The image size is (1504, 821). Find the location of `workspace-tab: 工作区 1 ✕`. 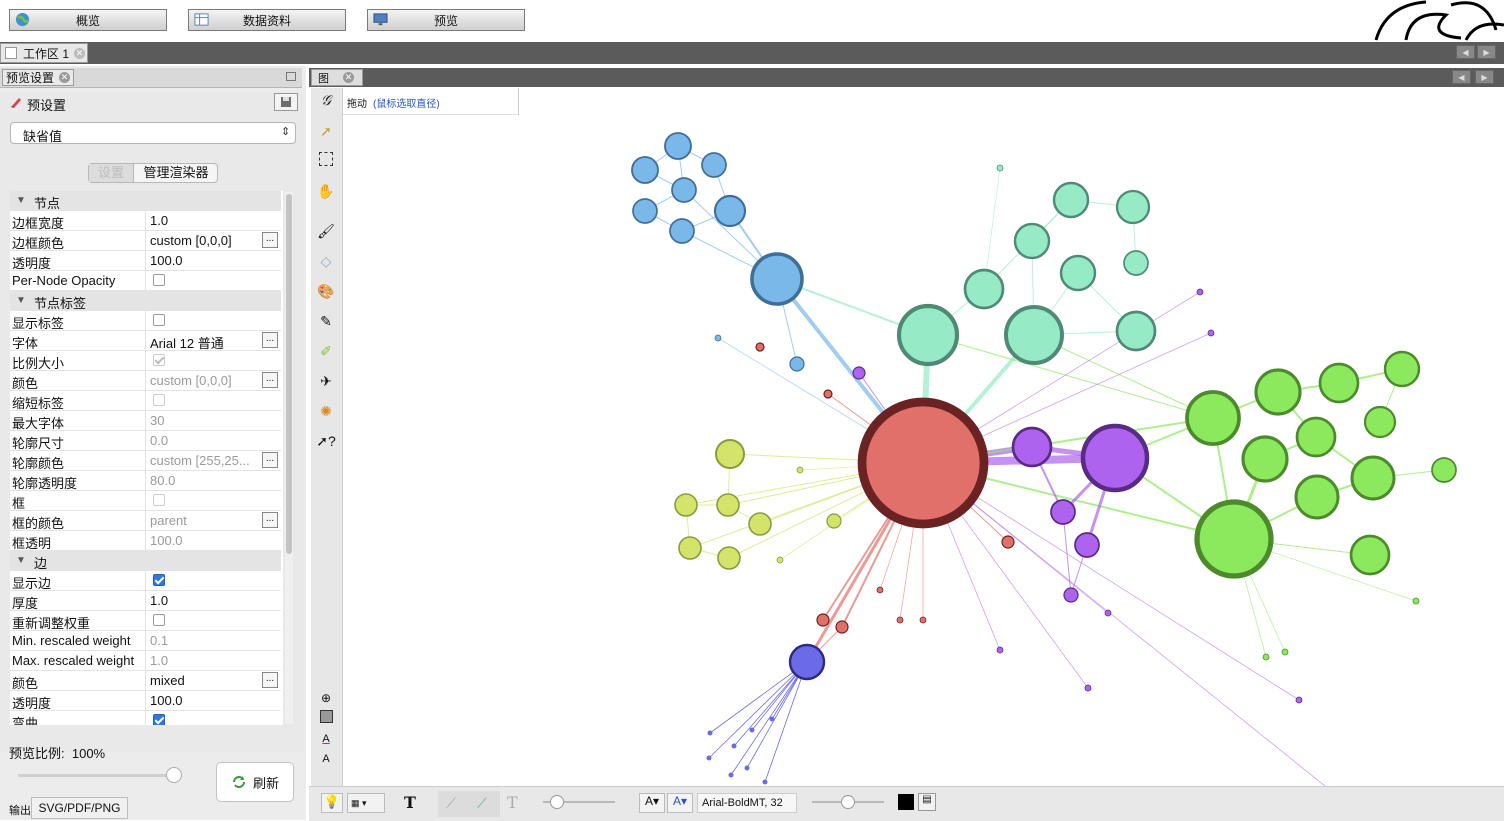

workspace-tab: 工作区 1 ✕ is located at coordinates (44, 53).